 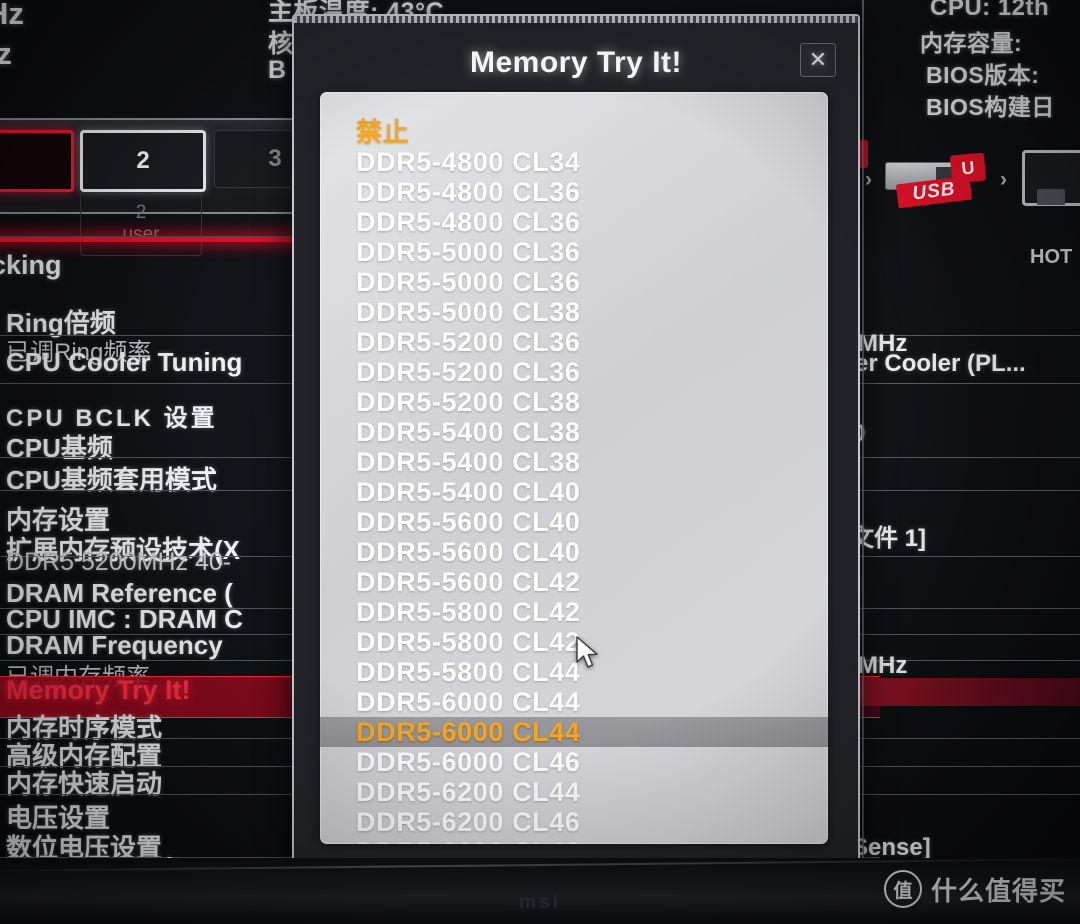 I want to click on close-icon: ✕, so click(x=818, y=60).